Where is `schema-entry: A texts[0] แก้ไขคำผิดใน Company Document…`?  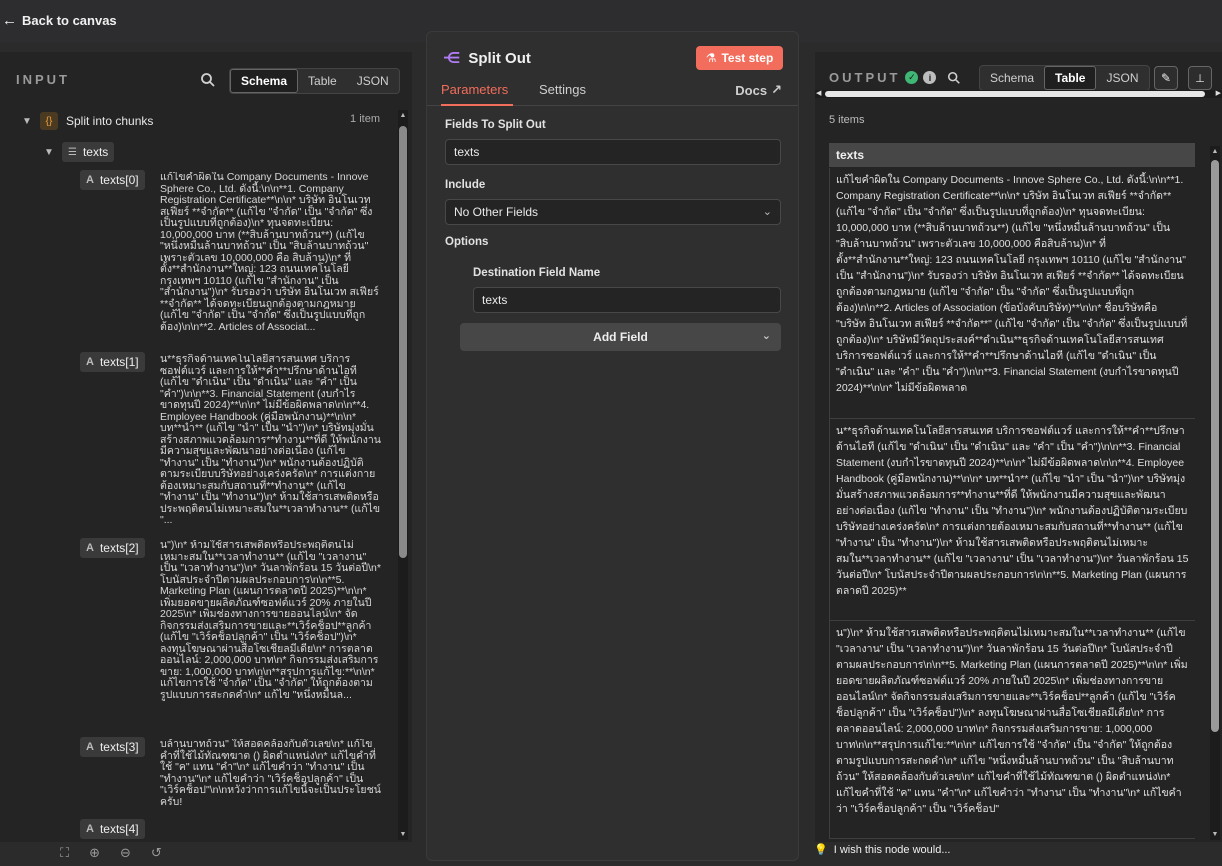 schema-entry: A texts[0] แก้ไขคำผิดใน Company Document… is located at coordinates (232, 257).